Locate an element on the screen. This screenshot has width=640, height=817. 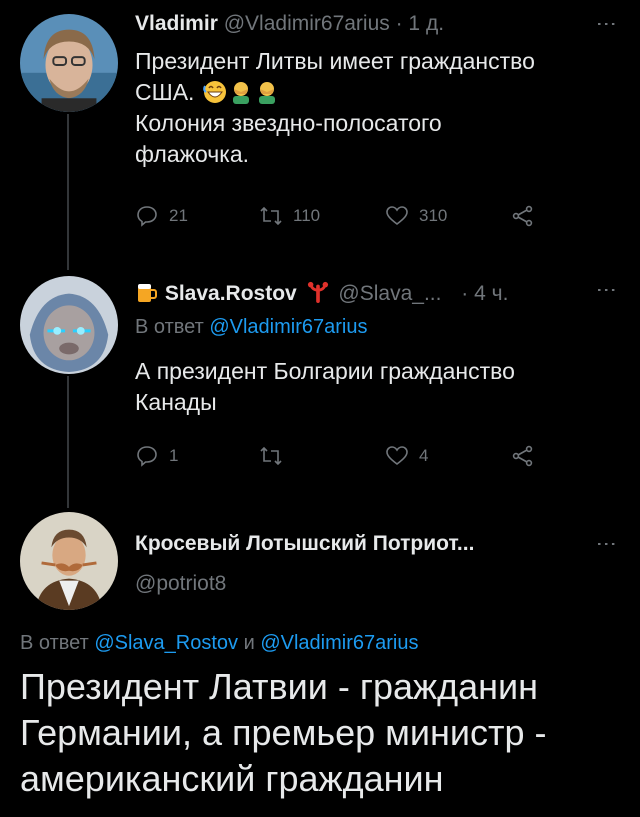
avatar-slava-rostov is located at coordinates (69, 325).